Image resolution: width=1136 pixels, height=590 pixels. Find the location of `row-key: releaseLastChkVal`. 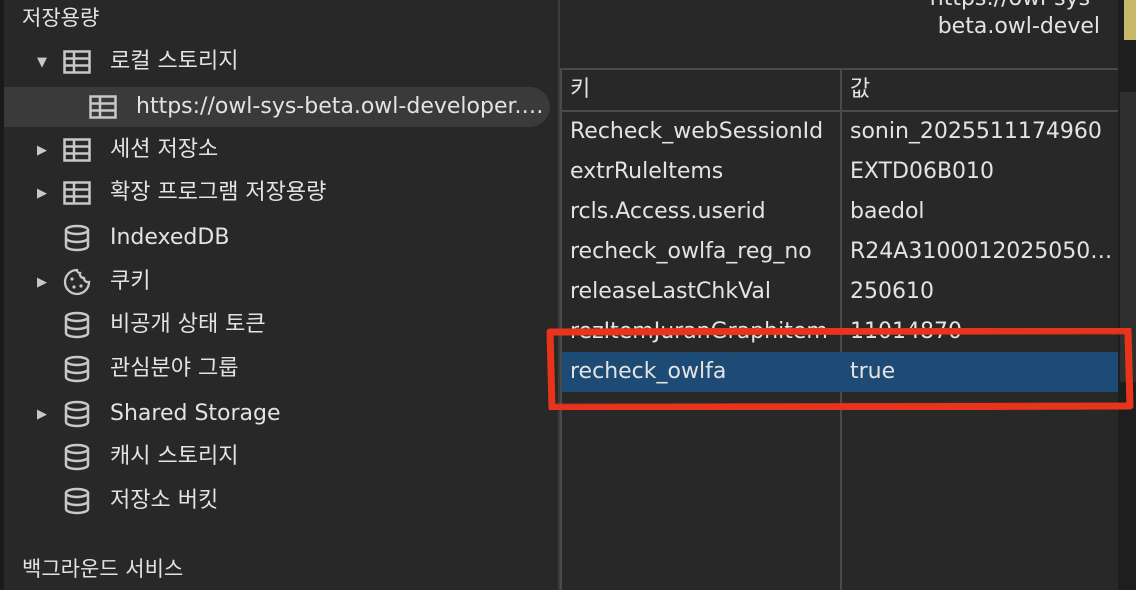

row-key: releaseLastChkVal is located at coordinates (671, 291).